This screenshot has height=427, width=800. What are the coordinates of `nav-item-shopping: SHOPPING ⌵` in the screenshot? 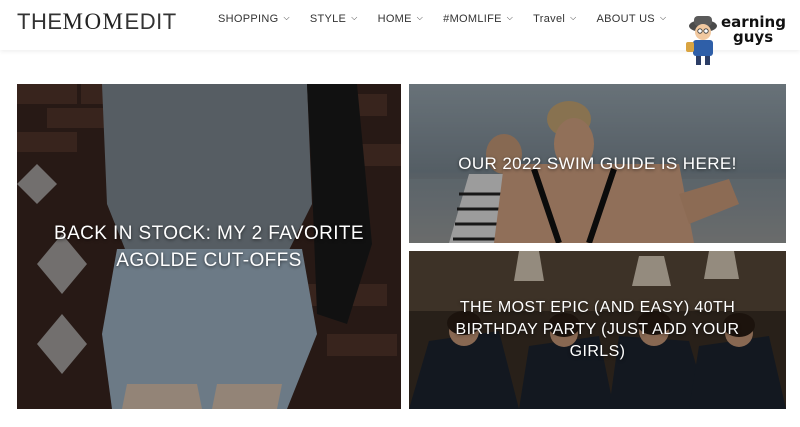 It's located at (254, 19).